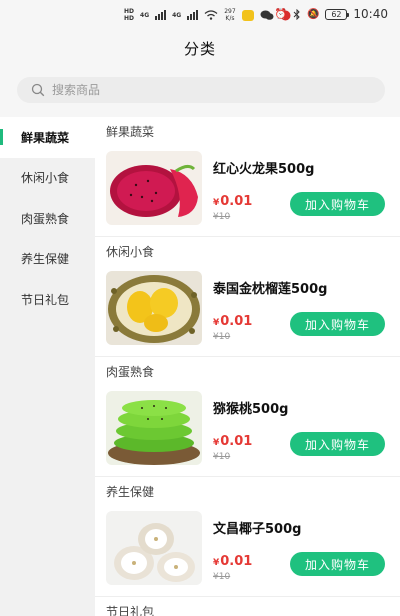 This screenshot has height=616, width=400. Describe the element at coordinates (129, 15) in the screenshot. I see `hd-label: HD HD` at that location.